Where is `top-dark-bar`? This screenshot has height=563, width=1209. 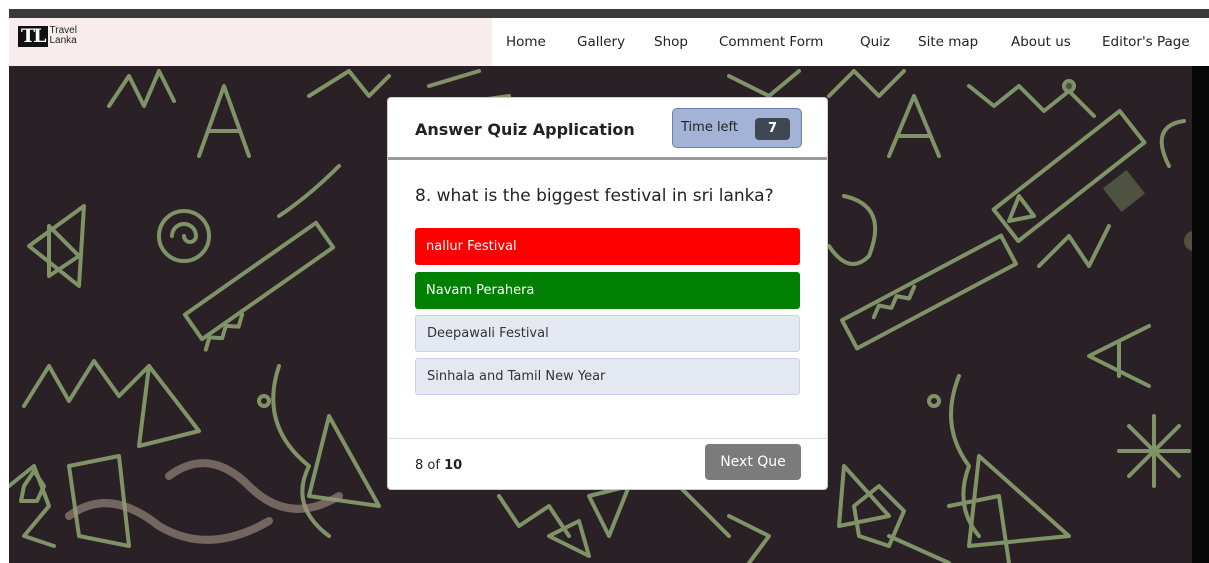 top-dark-bar is located at coordinates (609, 13).